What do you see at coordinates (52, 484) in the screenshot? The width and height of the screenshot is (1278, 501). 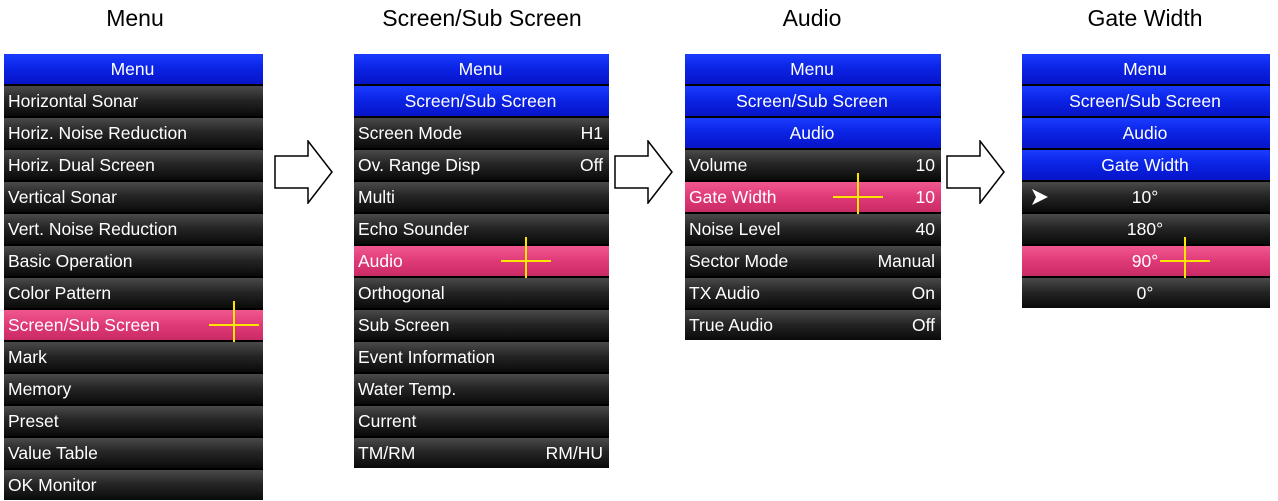 I see `menu-item-label: OK Monitor` at bounding box center [52, 484].